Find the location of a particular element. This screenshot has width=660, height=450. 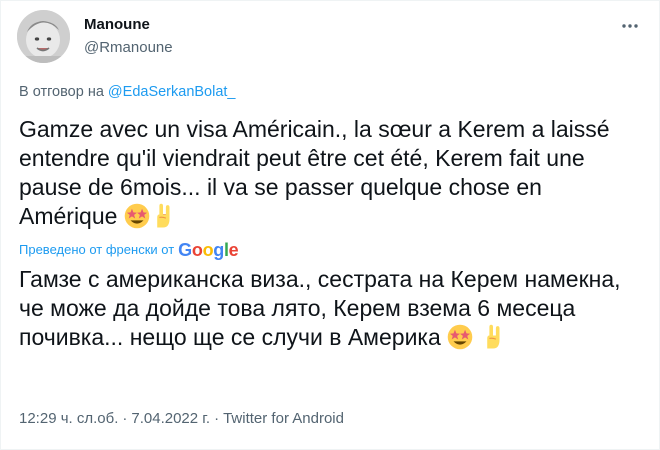

reply-context: В отговор на @EdaSerkanBolat_ is located at coordinates (127, 92).